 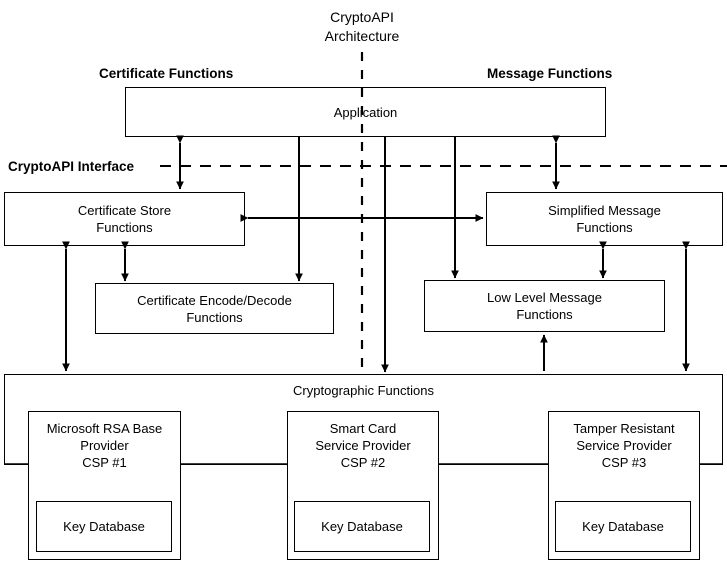 I want to click on csp-1-label: Microsoft RSA Base Provider CSP #1, so click(x=105, y=445).